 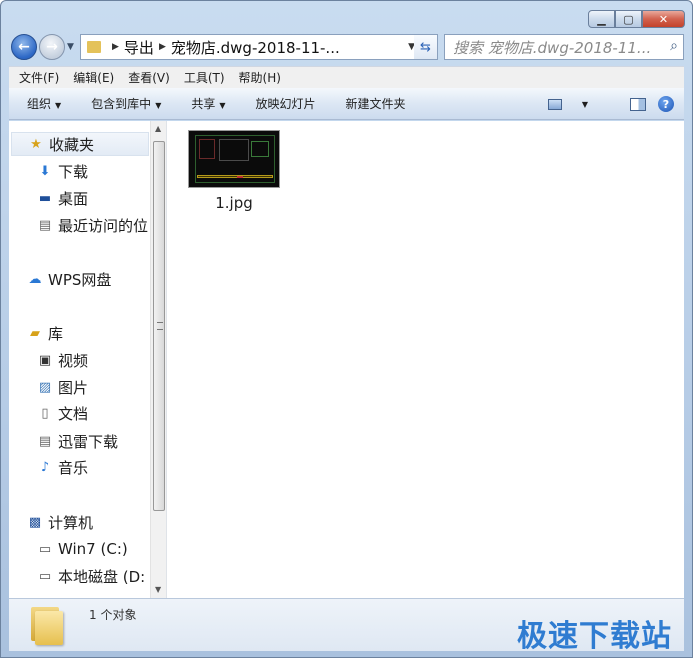 I want to click on refresh-icon: ⇆, so click(x=425, y=47).